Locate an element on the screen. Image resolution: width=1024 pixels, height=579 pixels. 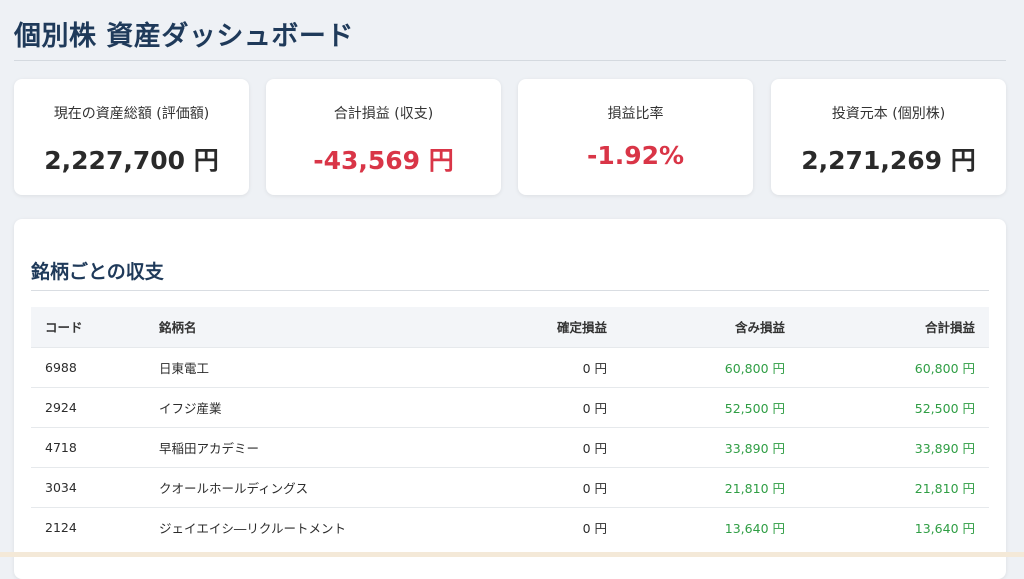
col-name: 銘柄名 is located at coordinates (178, 328).